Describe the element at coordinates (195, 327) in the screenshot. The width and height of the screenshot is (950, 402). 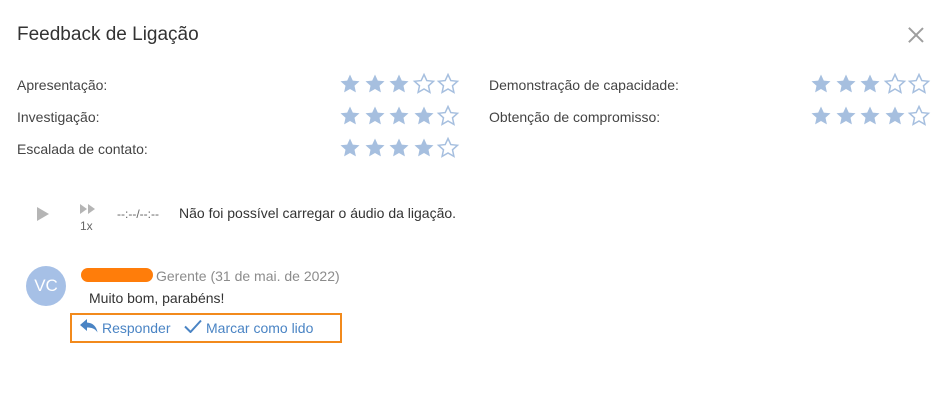
I see `check-icon` at that location.